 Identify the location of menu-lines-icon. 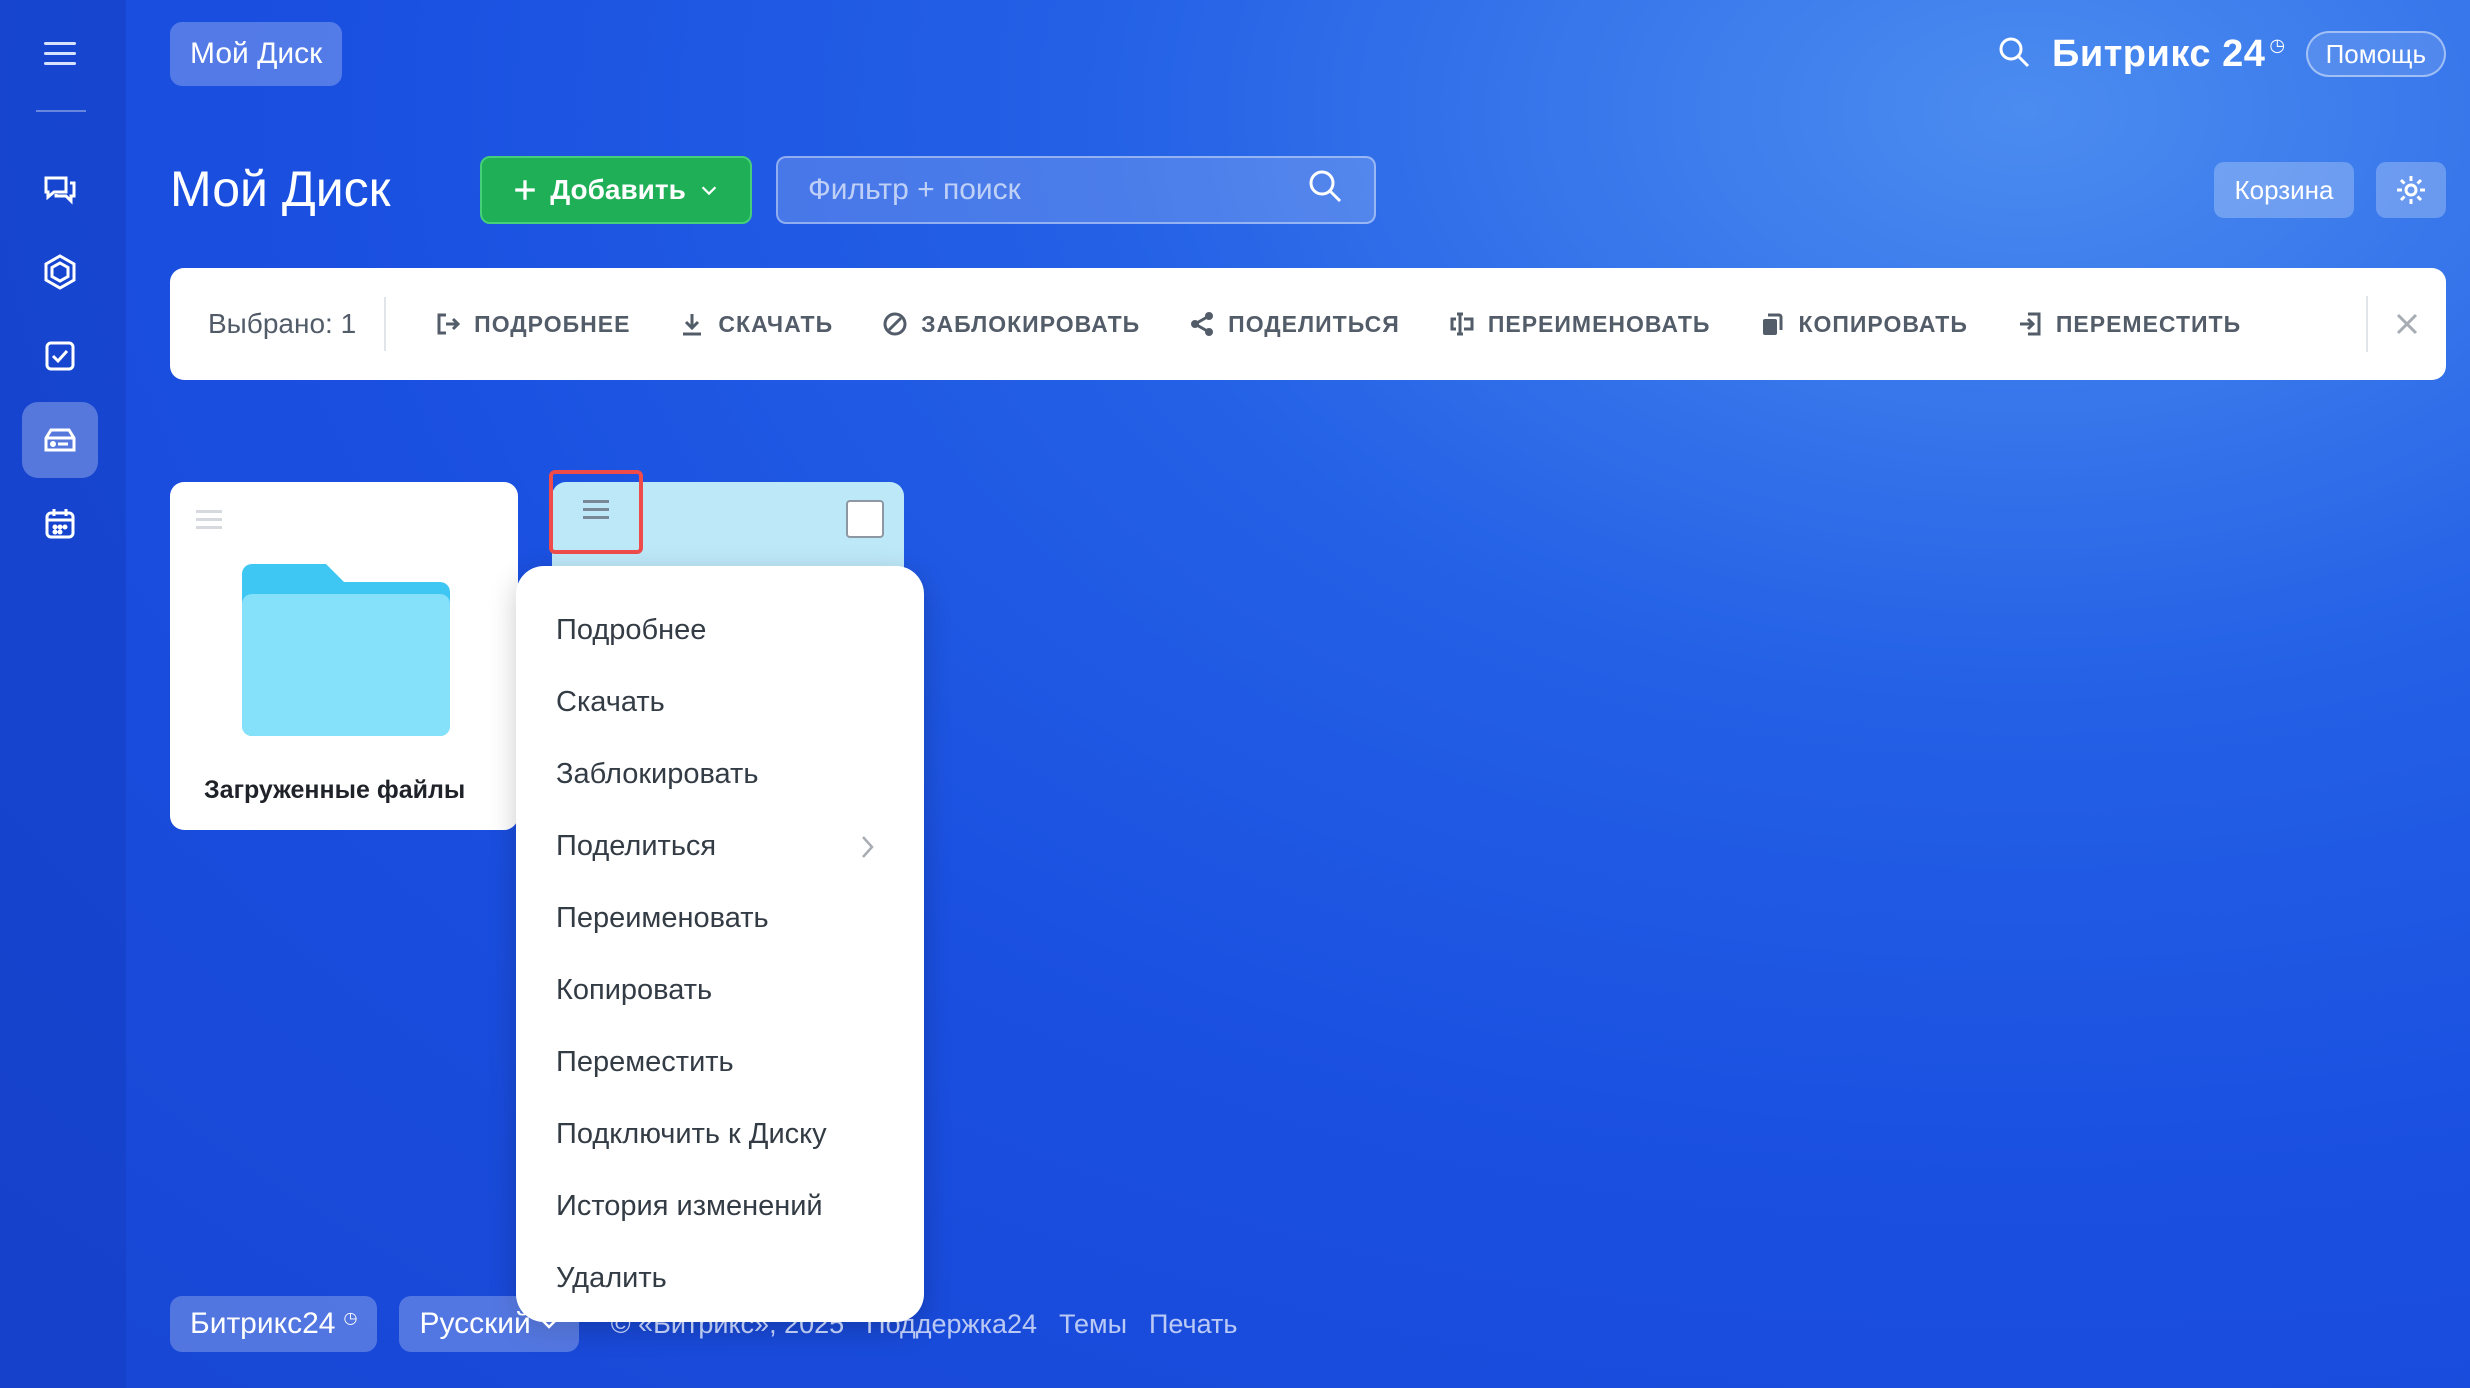
(596, 512).